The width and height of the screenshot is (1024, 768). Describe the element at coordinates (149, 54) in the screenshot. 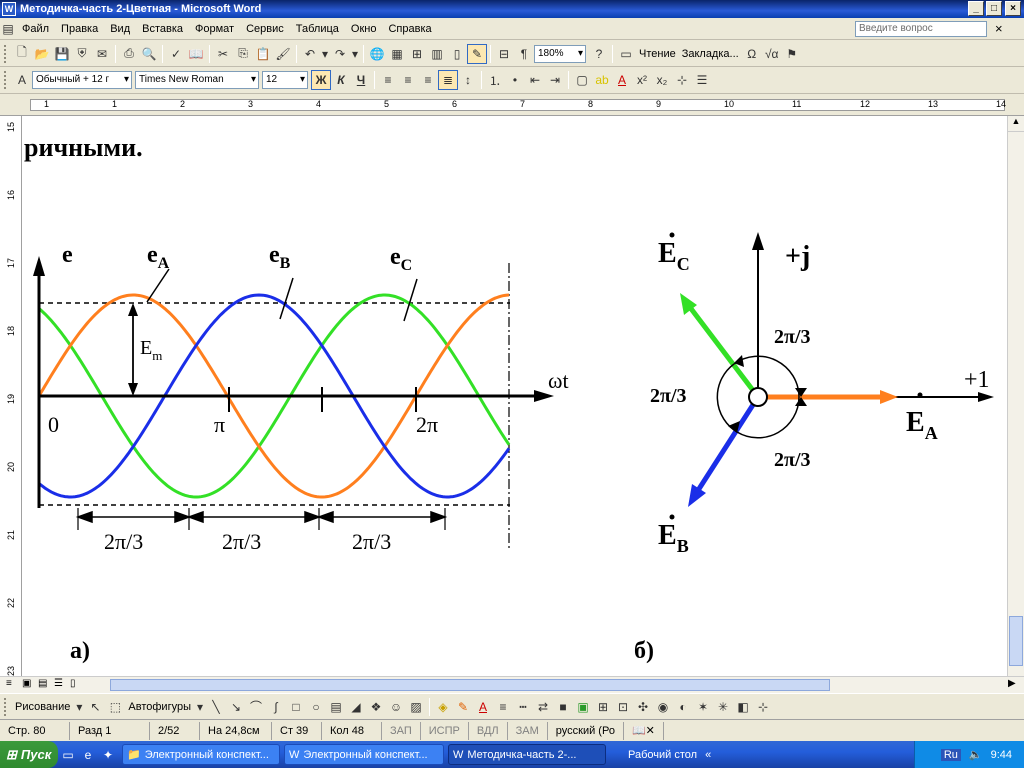

I see `print-preview-icon: 🔍` at that location.